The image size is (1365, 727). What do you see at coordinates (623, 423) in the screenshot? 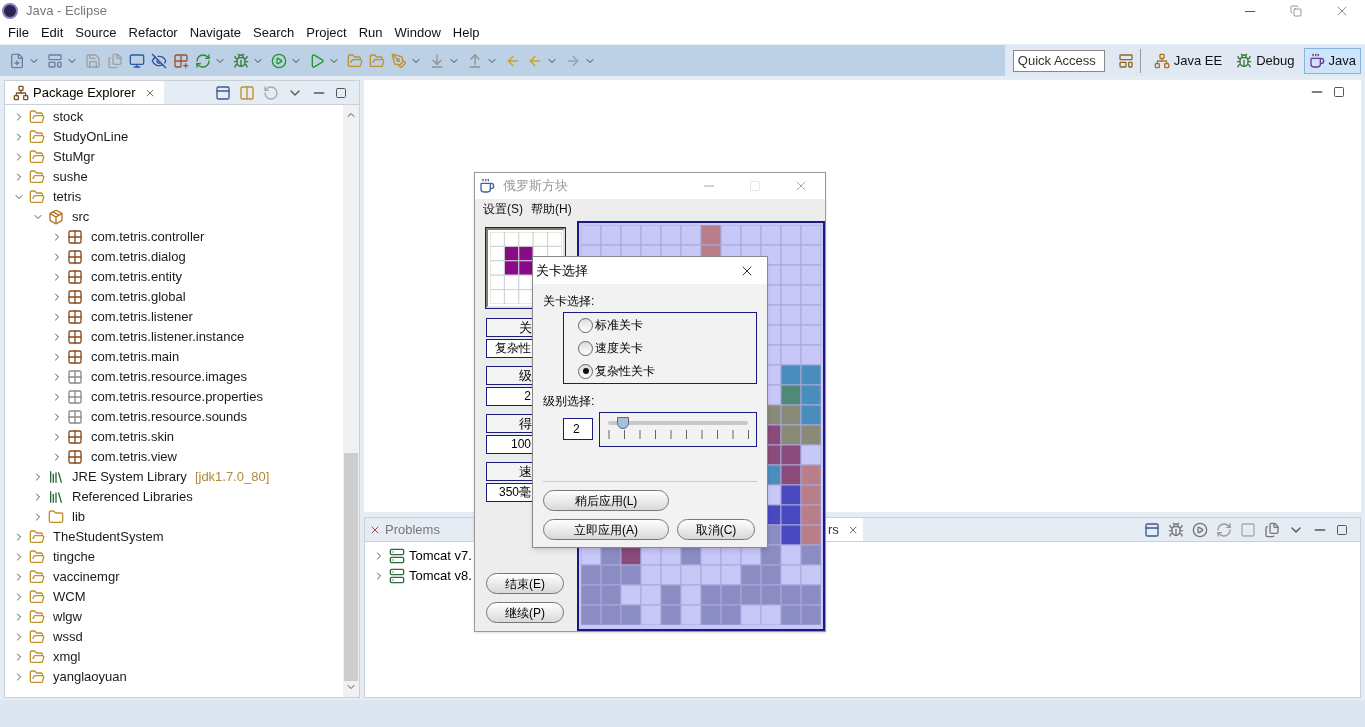
I see `slider-thumb` at bounding box center [623, 423].